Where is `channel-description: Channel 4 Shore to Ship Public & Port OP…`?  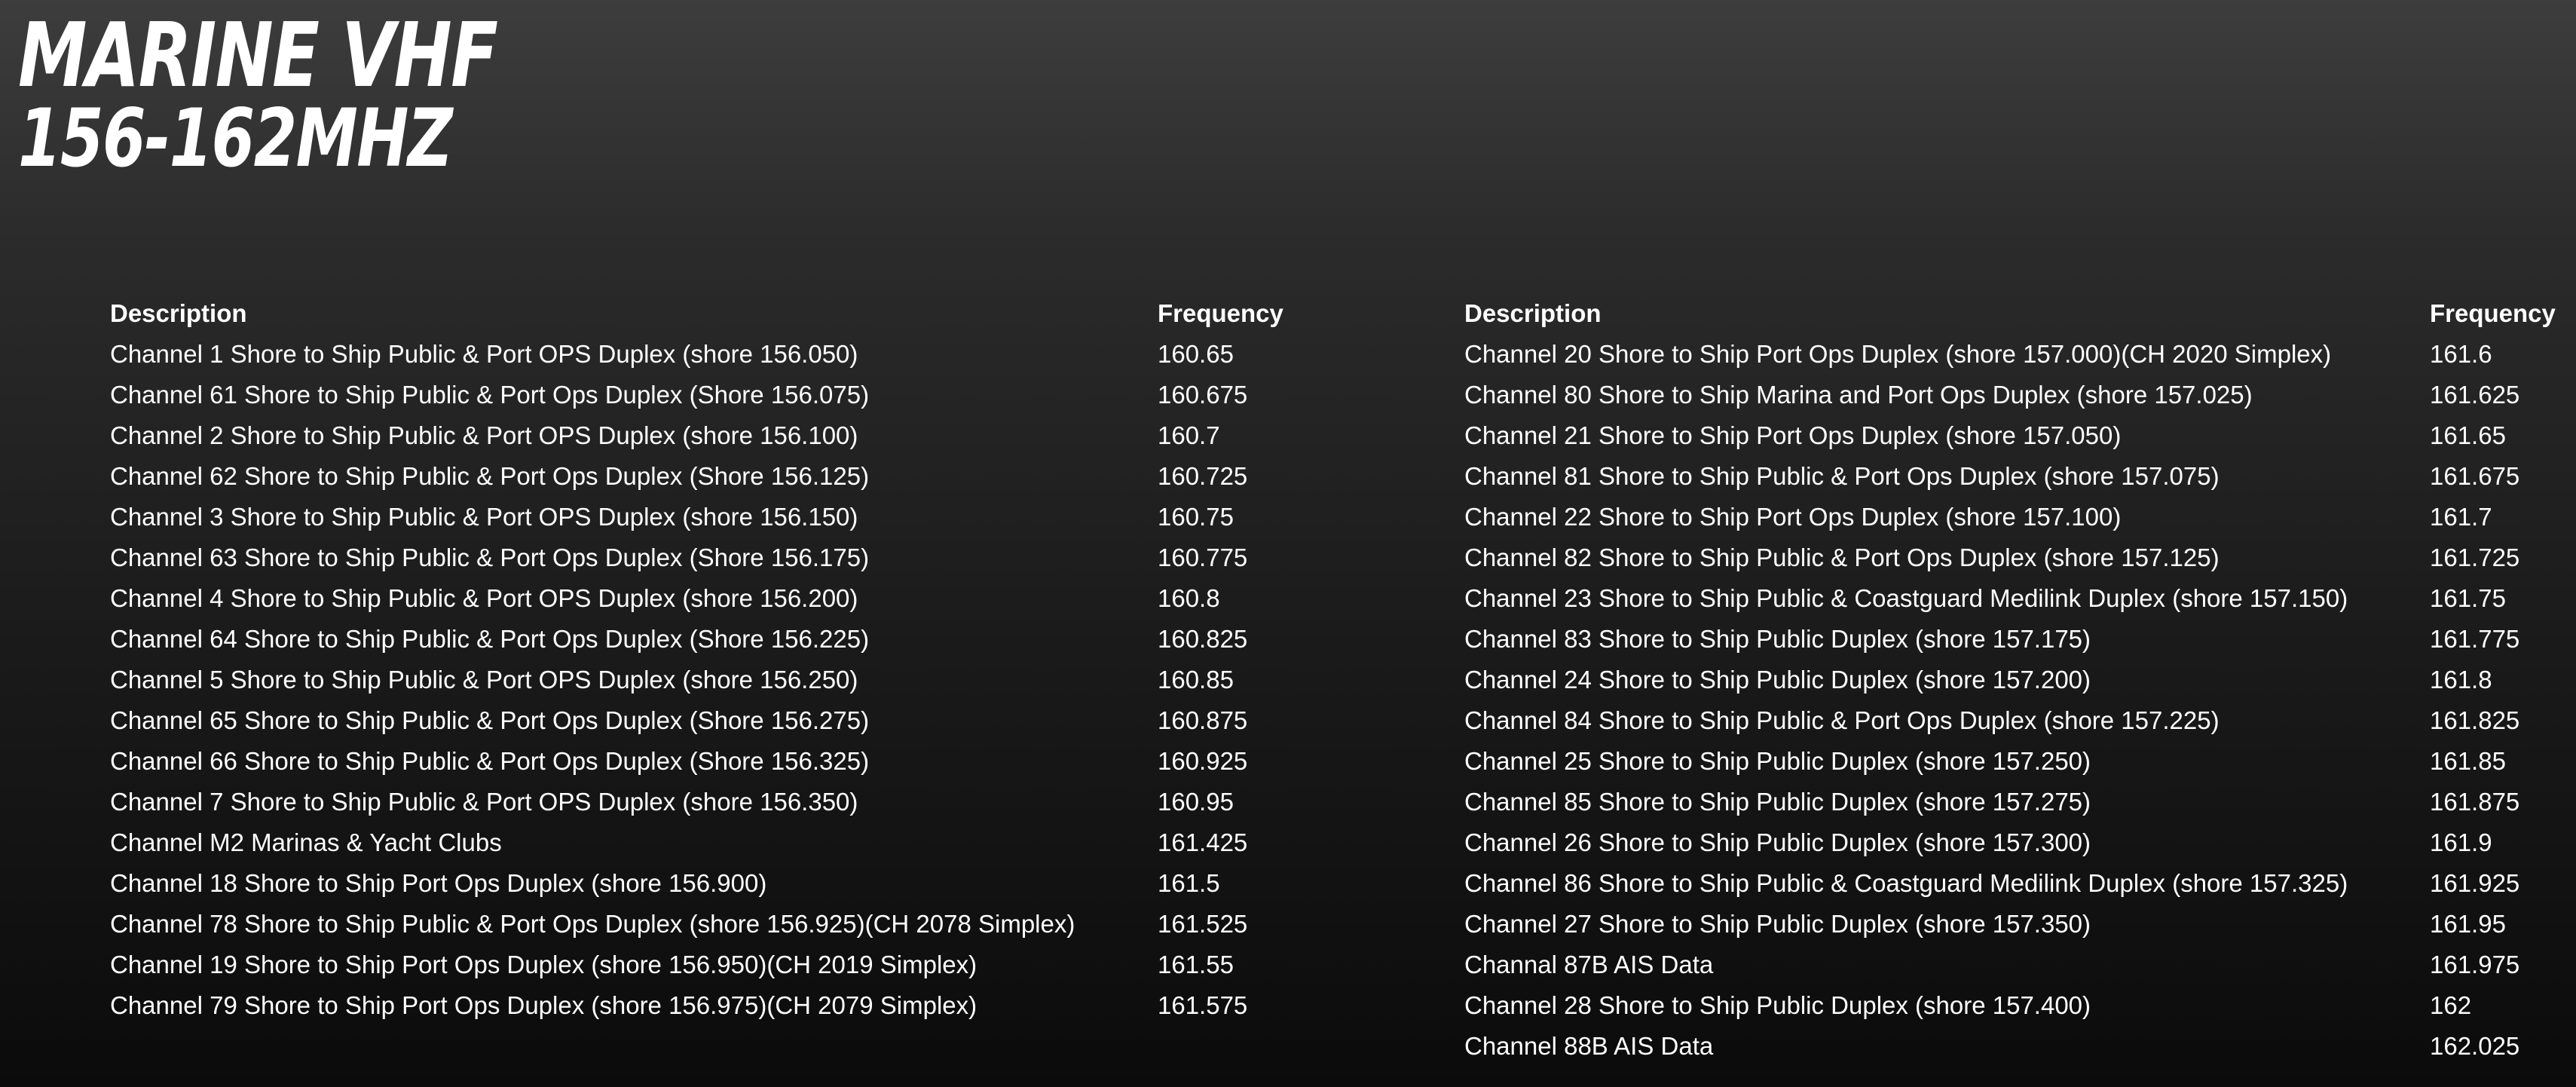
channel-description: Channel 4 Shore to Ship Public & Port OP… is located at coordinates (484, 598).